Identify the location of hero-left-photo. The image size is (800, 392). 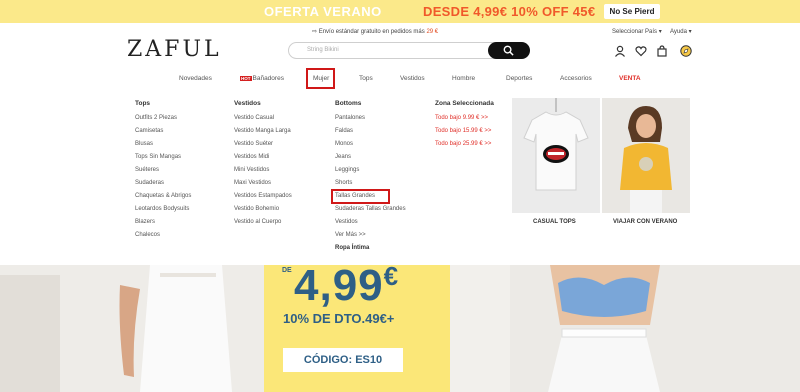
(132, 328).